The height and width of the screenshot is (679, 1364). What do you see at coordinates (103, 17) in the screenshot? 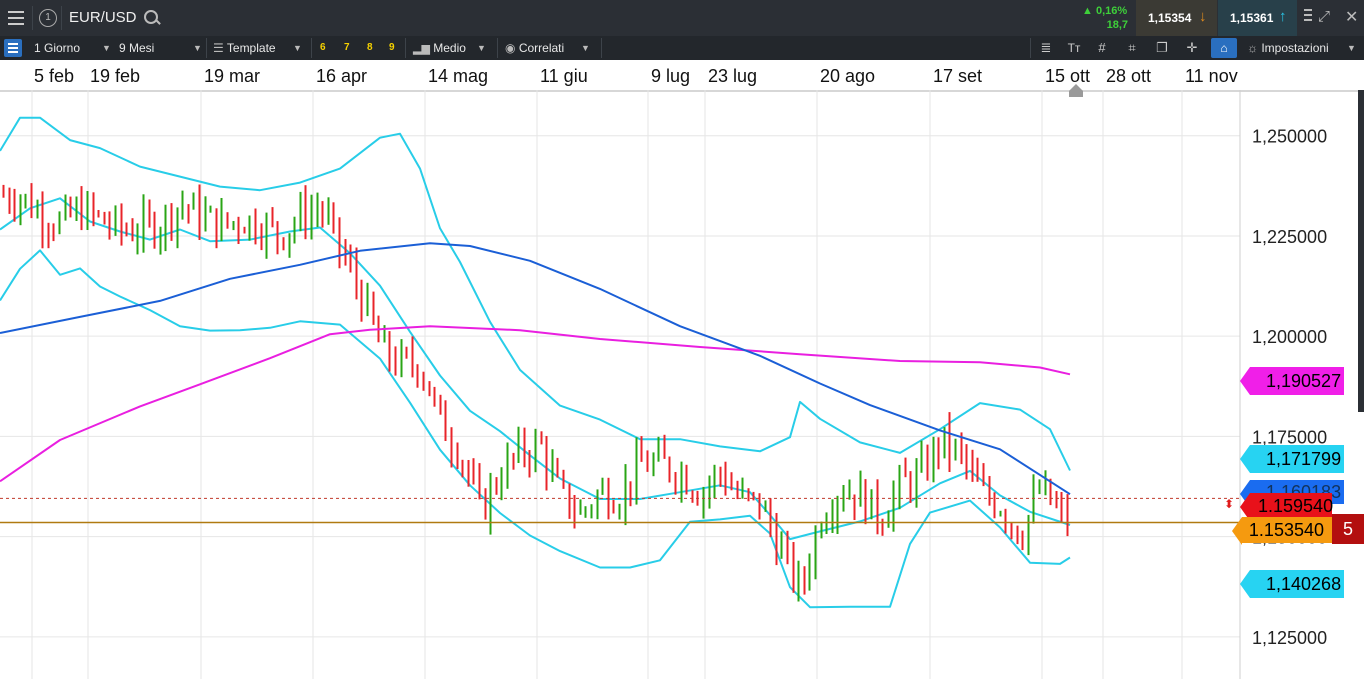
I see `instrument-name: EUR/USD` at bounding box center [103, 17].